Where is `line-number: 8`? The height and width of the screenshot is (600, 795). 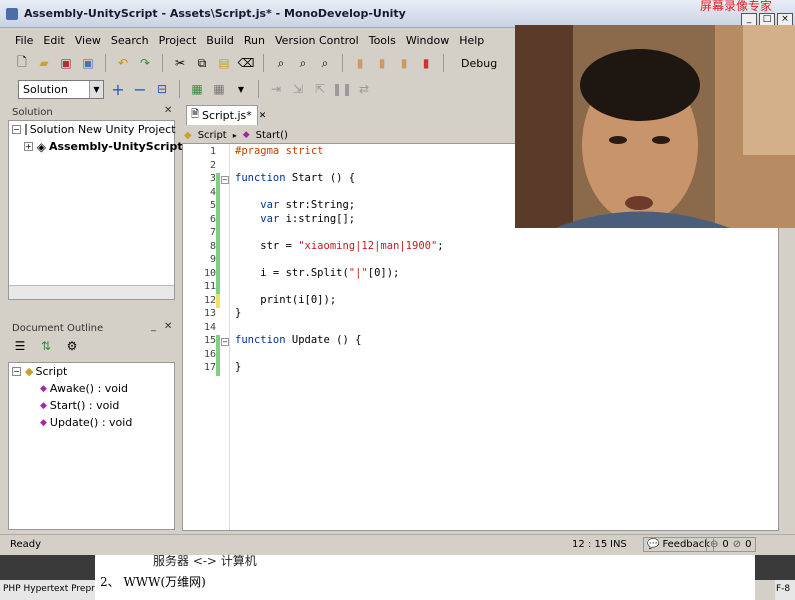 line-number: 8 is located at coordinates (212, 246).